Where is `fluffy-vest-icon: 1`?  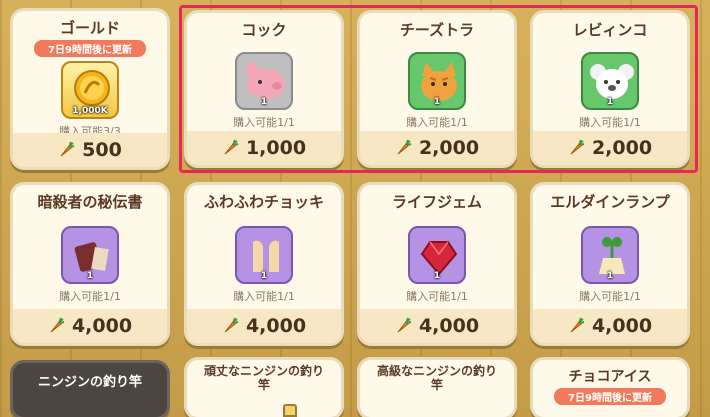 fluffy-vest-icon: 1 is located at coordinates (264, 255).